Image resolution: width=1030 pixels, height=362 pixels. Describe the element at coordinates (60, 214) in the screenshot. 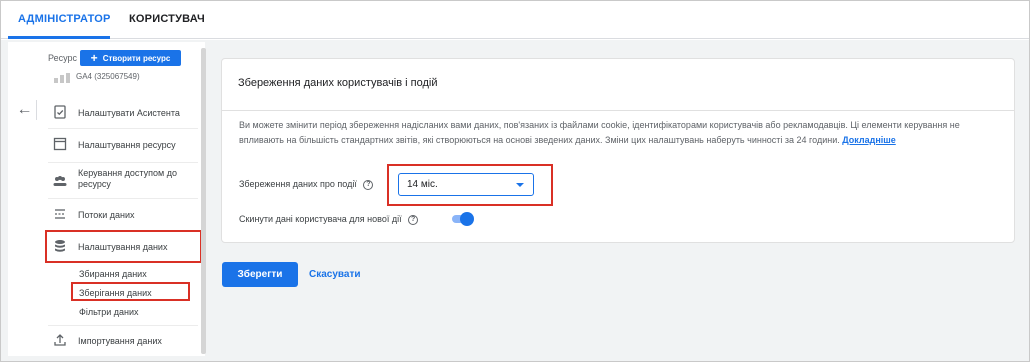

I see `streams-icon` at that location.